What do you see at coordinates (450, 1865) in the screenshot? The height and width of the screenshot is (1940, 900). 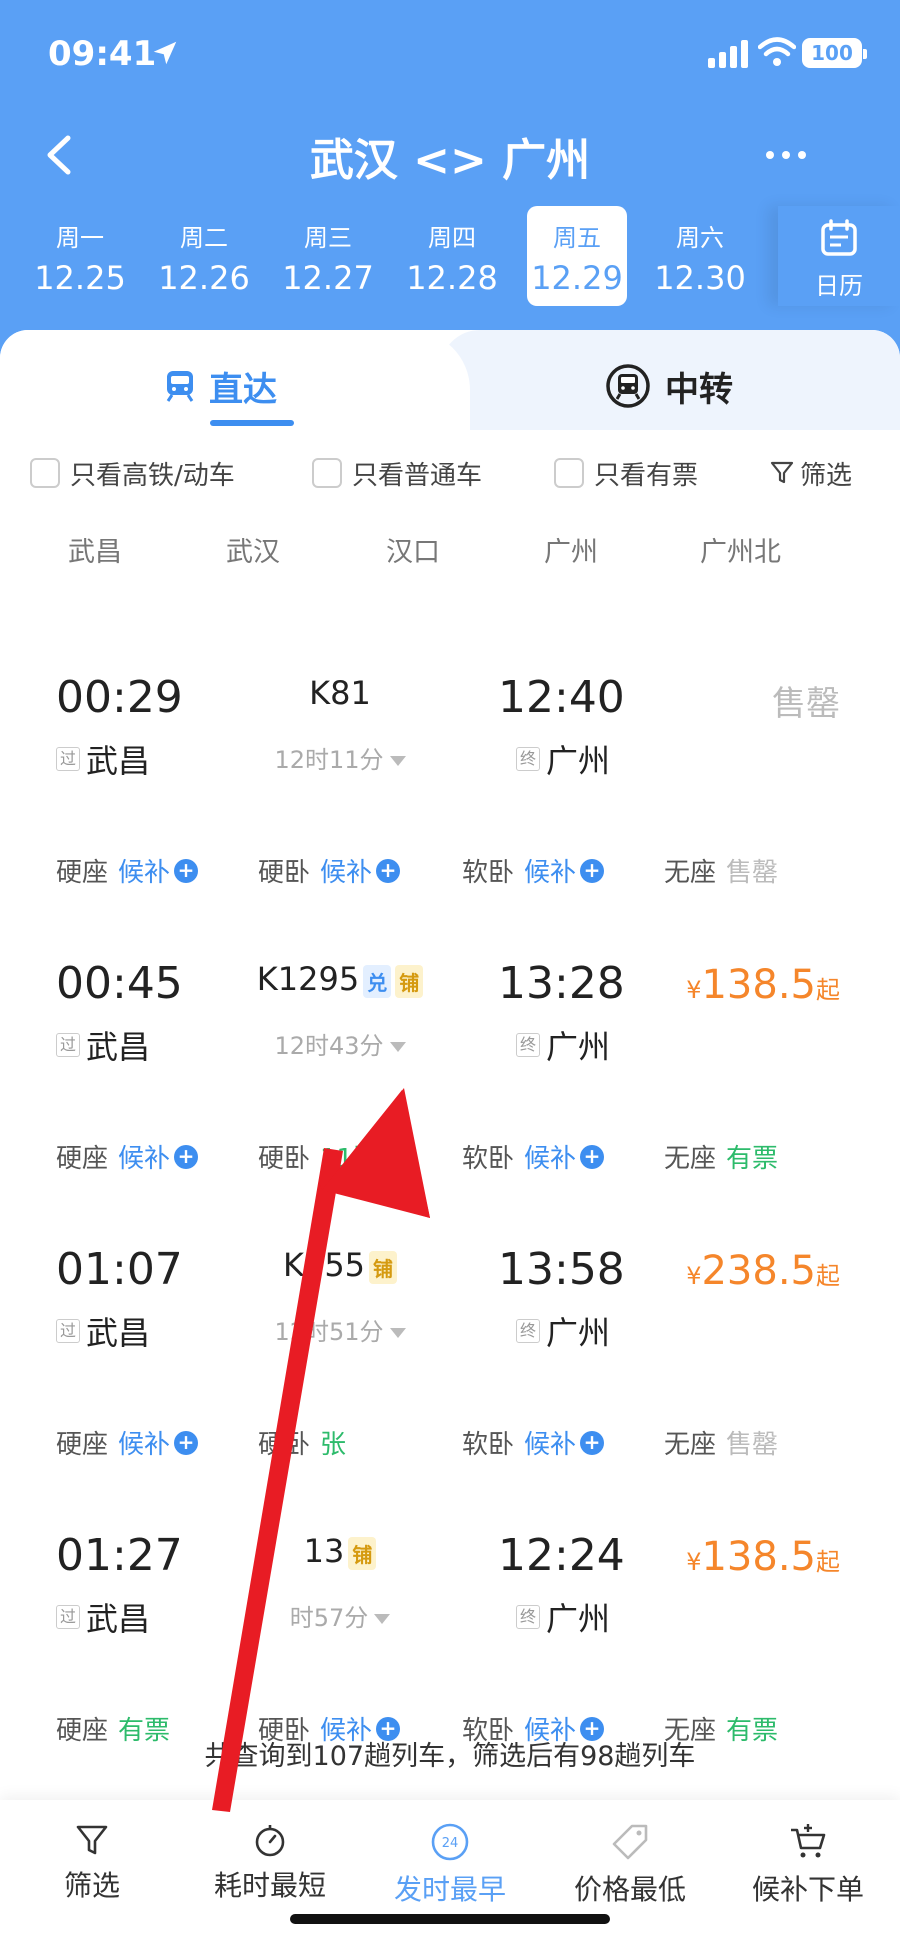 I see `sort-earliest-button: 24 发时最早` at bounding box center [450, 1865].